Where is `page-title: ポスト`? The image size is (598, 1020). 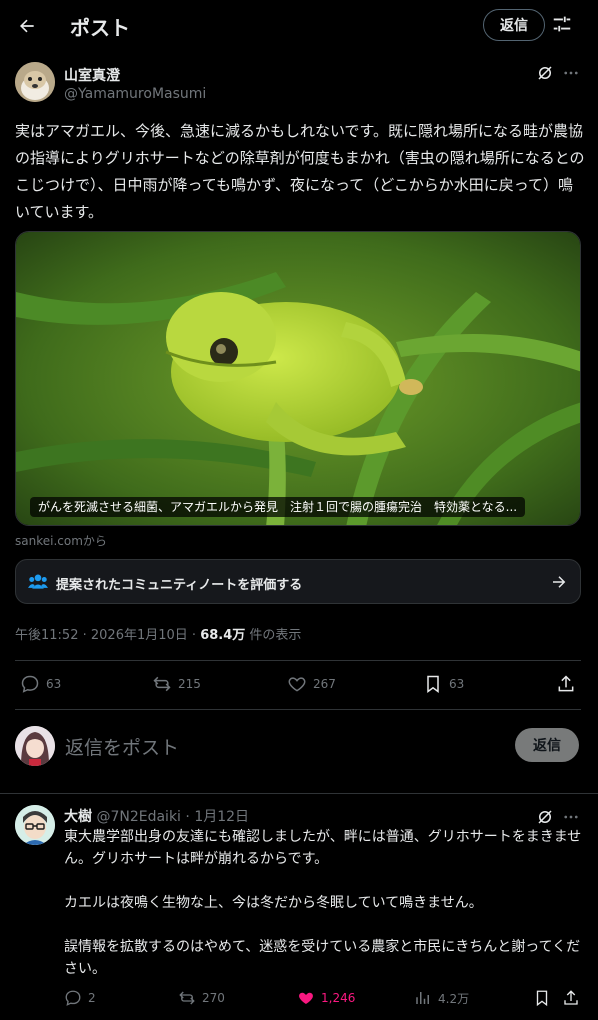 page-title: ポスト is located at coordinates (100, 28).